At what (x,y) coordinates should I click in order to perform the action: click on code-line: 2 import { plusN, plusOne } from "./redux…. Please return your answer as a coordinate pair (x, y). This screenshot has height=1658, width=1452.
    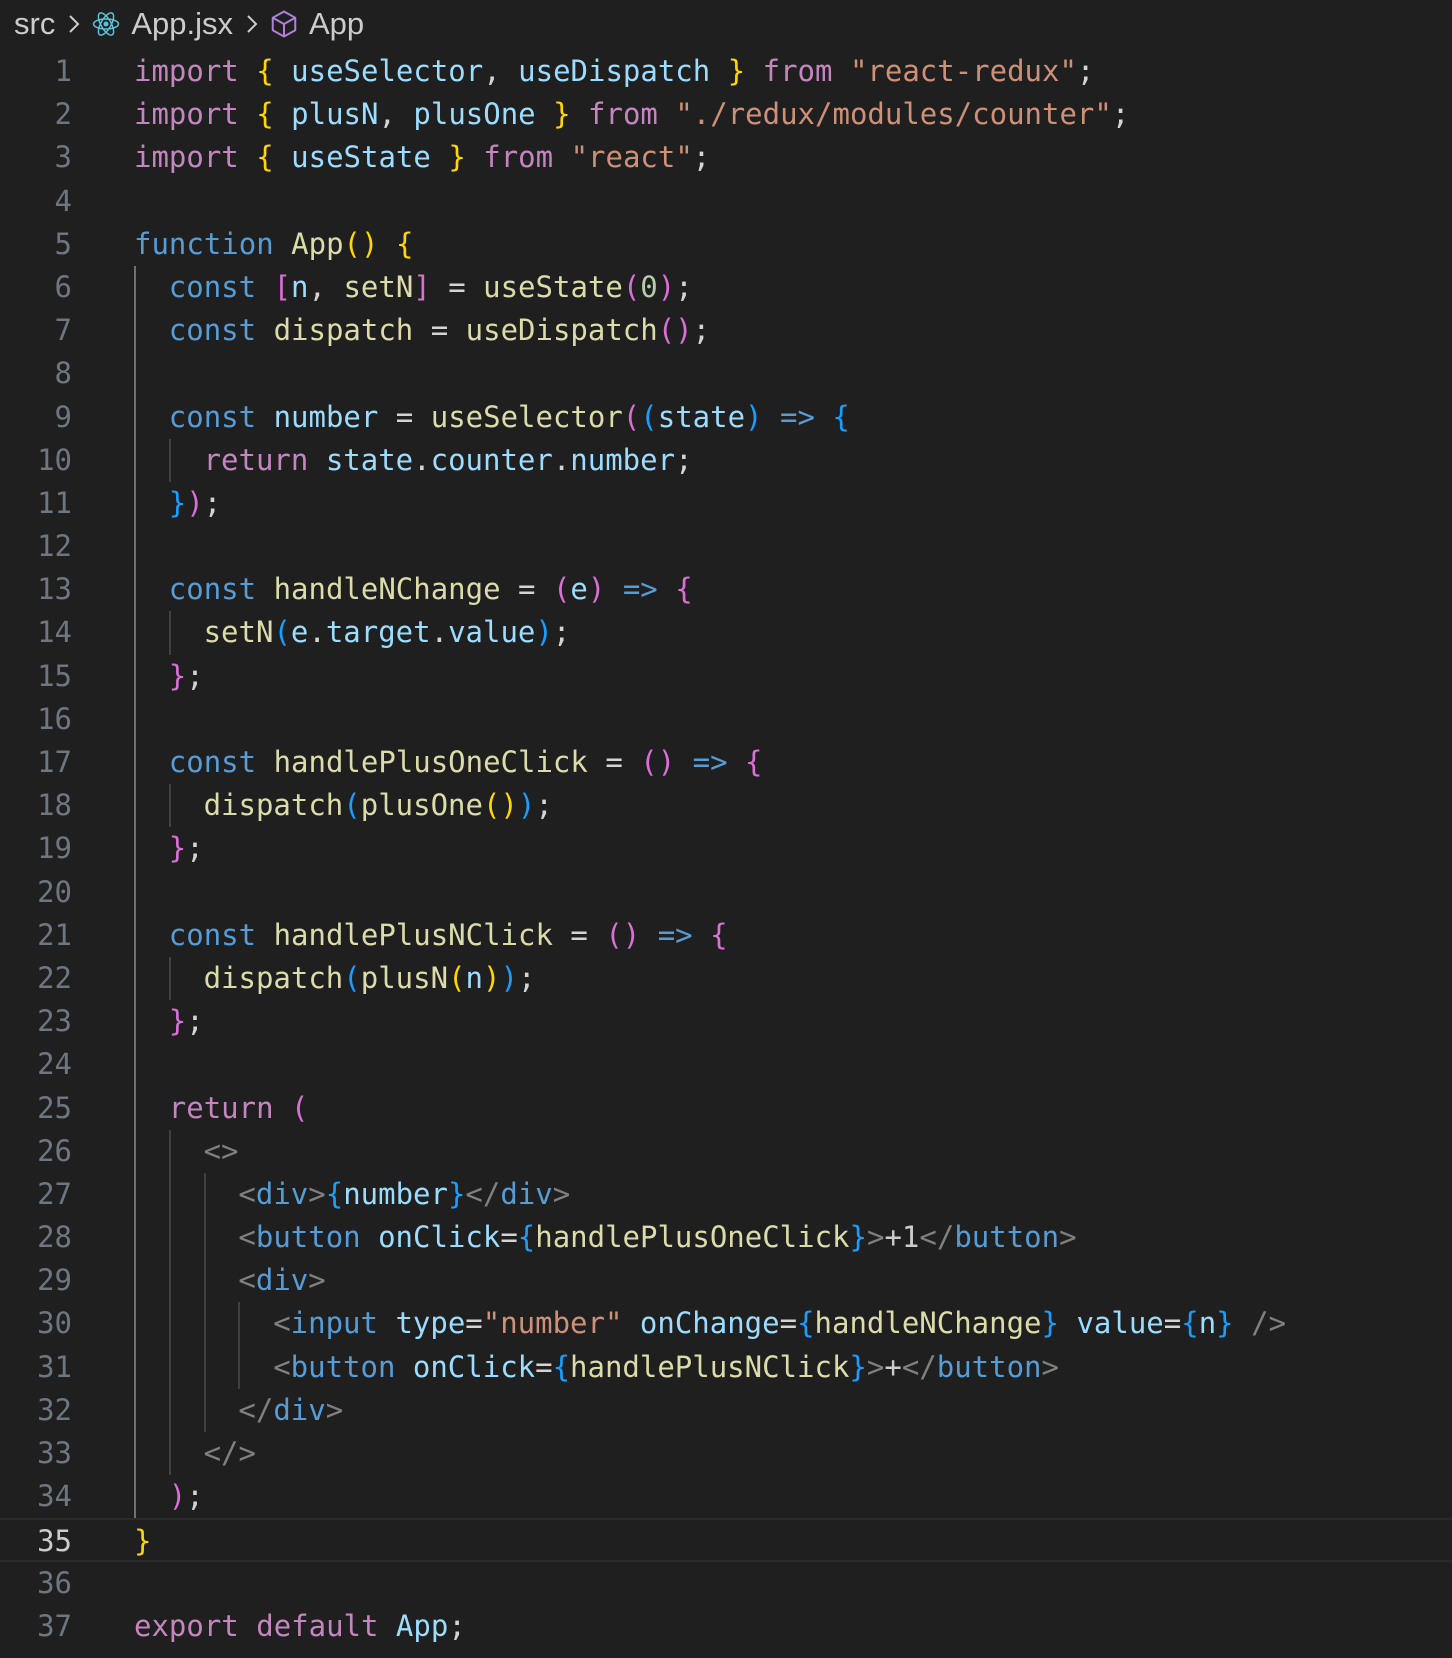
    Looking at the image, I should click on (726, 114).